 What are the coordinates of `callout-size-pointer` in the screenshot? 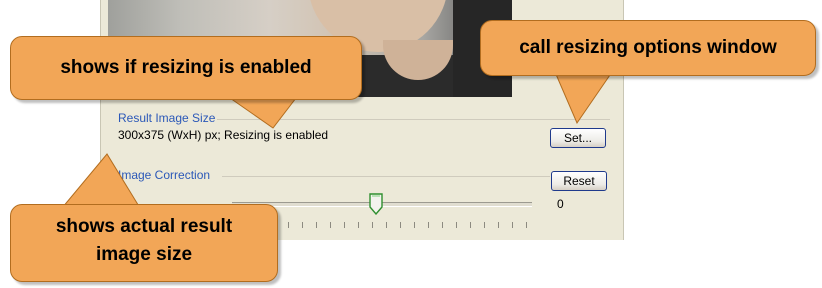 It's located at (100, 181).